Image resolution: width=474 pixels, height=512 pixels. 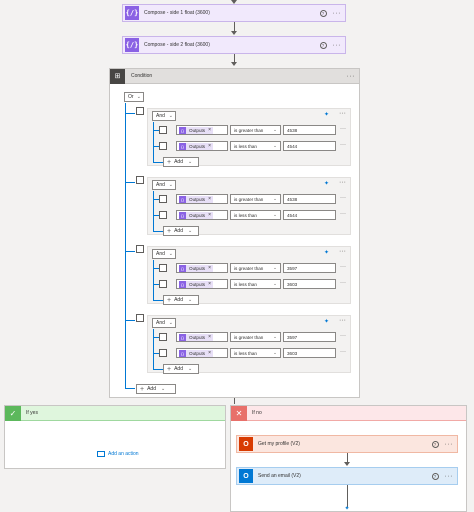 What do you see at coordinates (156, 389) in the screenshot?
I see `add-group-button: + Add ⌄` at bounding box center [156, 389].